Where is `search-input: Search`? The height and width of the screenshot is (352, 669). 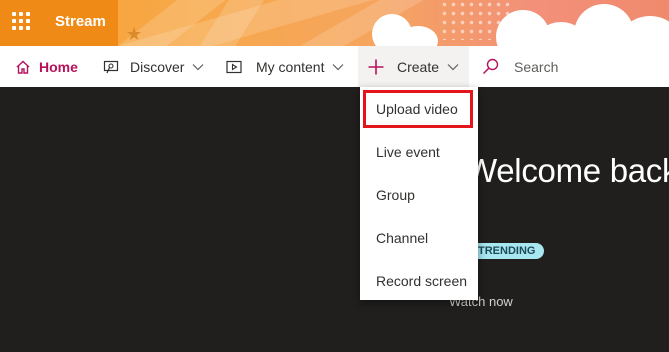 search-input: Search is located at coordinates (536, 67).